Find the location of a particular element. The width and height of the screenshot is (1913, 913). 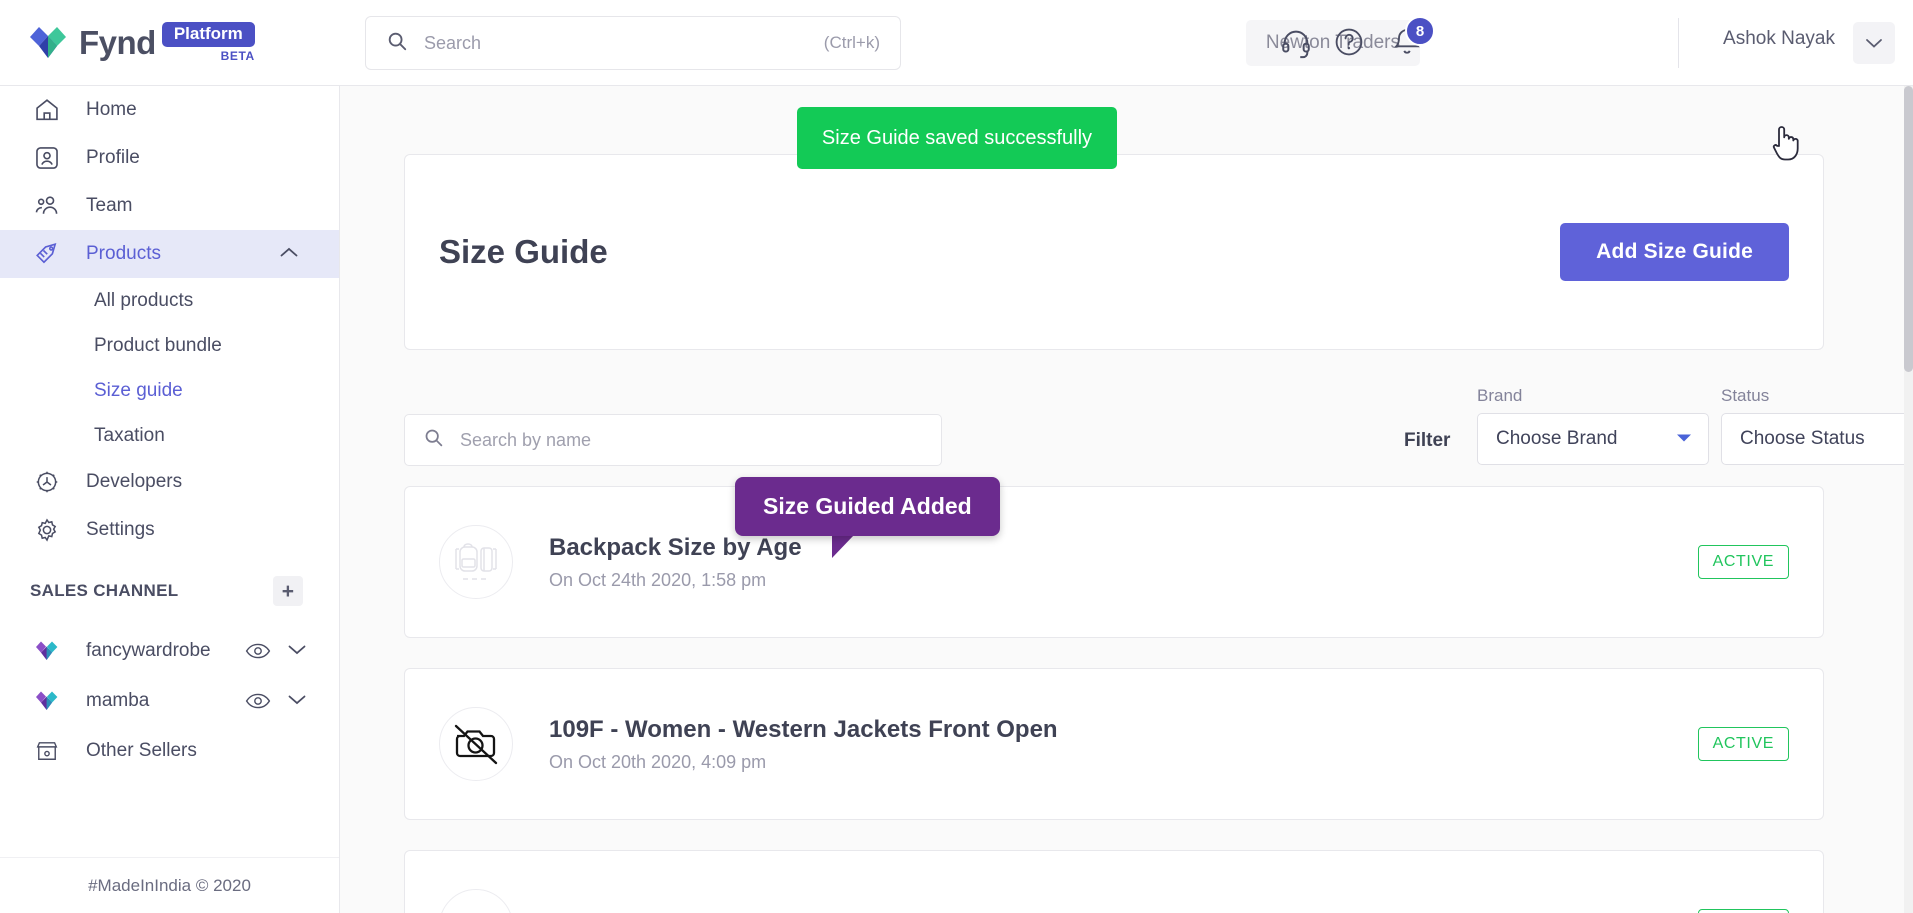

success-toast: Size Guide saved successfully is located at coordinates (957, 138).